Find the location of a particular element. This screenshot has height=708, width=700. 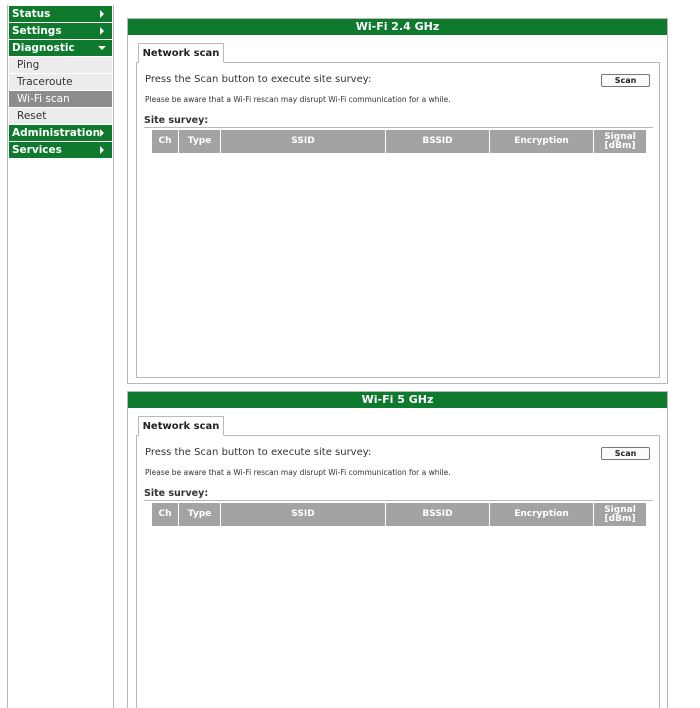

sidebar-item-ping: Ping is located at coordinates (60, 65).